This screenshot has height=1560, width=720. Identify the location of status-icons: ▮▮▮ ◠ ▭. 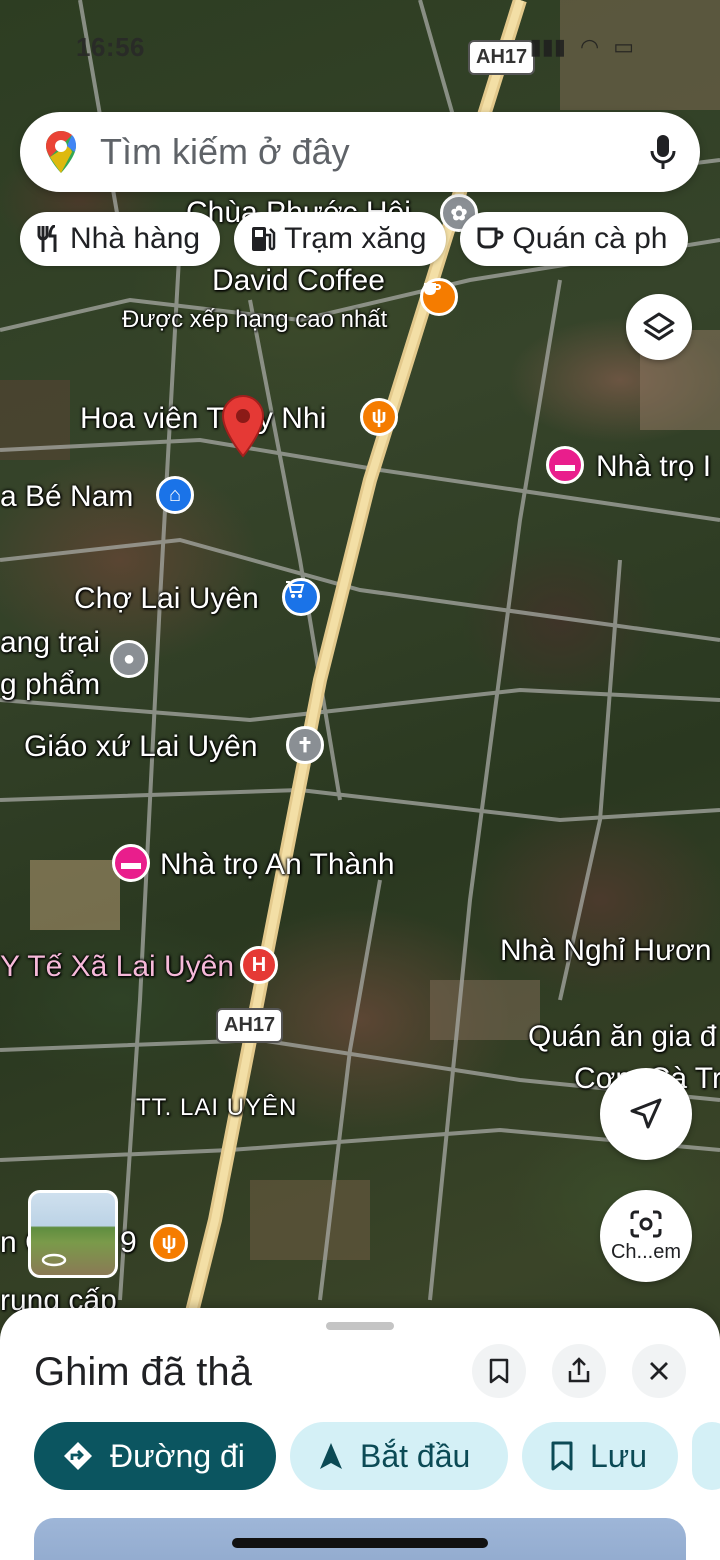
(582, 47).